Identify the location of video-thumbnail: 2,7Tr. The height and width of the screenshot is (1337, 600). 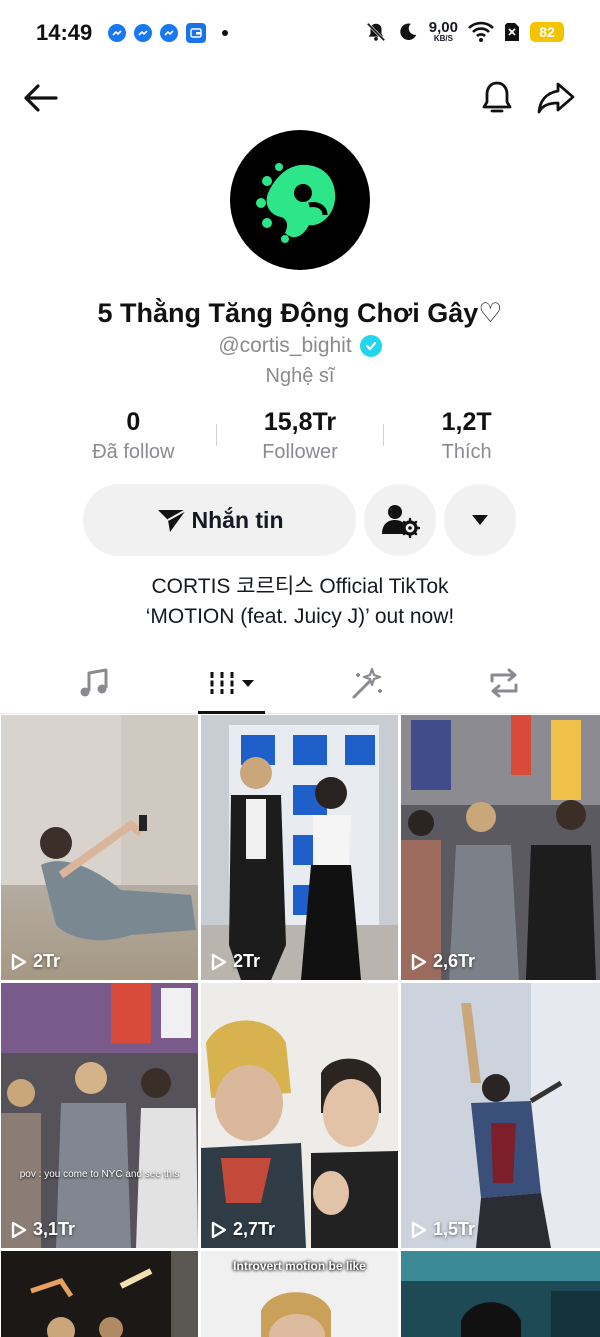
(299, 1115).